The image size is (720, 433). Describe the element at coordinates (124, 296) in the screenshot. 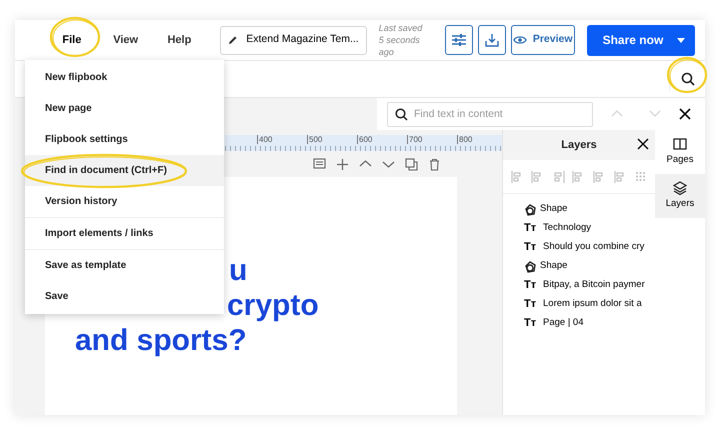

I see `menu-item: Save` at that location.